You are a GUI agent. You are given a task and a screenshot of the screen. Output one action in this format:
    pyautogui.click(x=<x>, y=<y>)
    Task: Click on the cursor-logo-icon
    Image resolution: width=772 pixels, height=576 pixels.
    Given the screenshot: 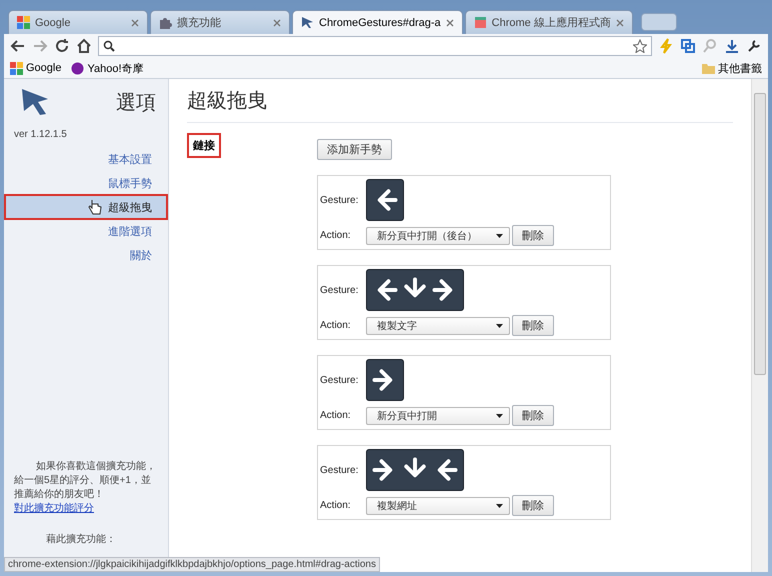 What is the action you would take?
    pyautogui.click(x=35, y=102)
    